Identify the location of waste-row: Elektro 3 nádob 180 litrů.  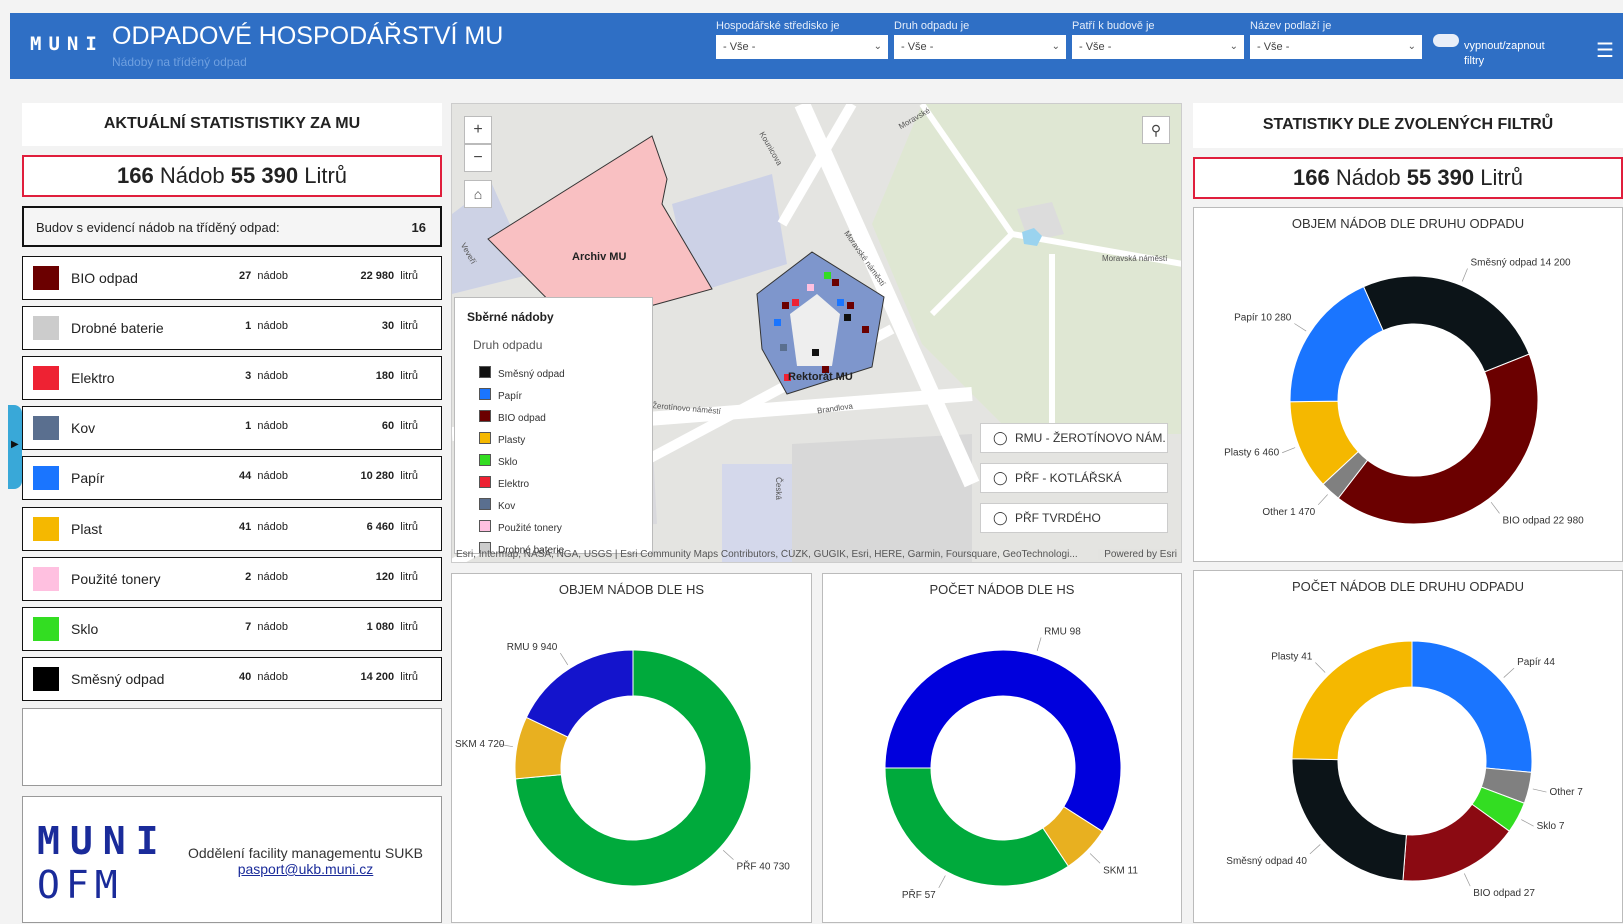
(232, 378).